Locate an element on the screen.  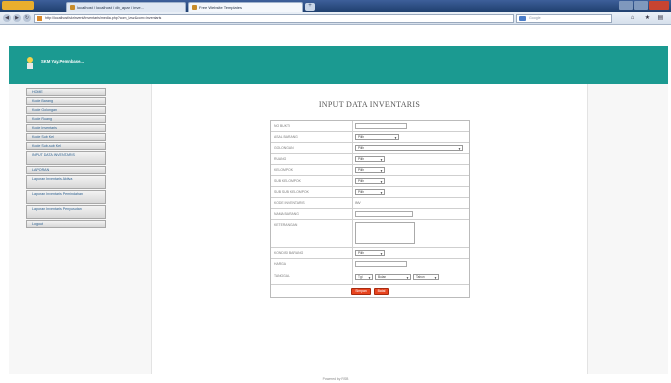
harga-input is located at coordinates (381, 264).